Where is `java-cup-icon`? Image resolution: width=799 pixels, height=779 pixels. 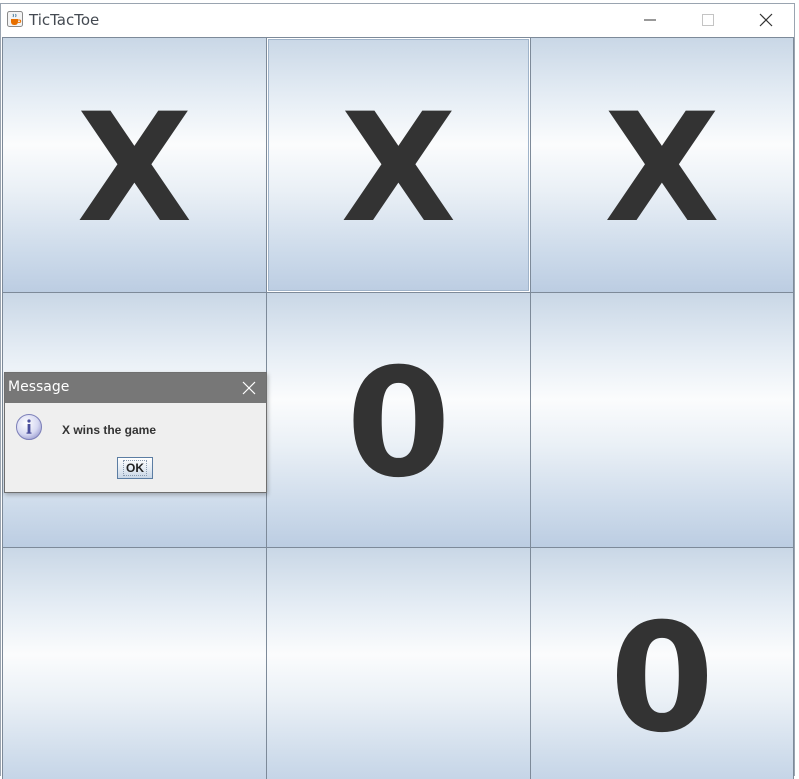
java-cup-icon is located at coordinates (15, 19).